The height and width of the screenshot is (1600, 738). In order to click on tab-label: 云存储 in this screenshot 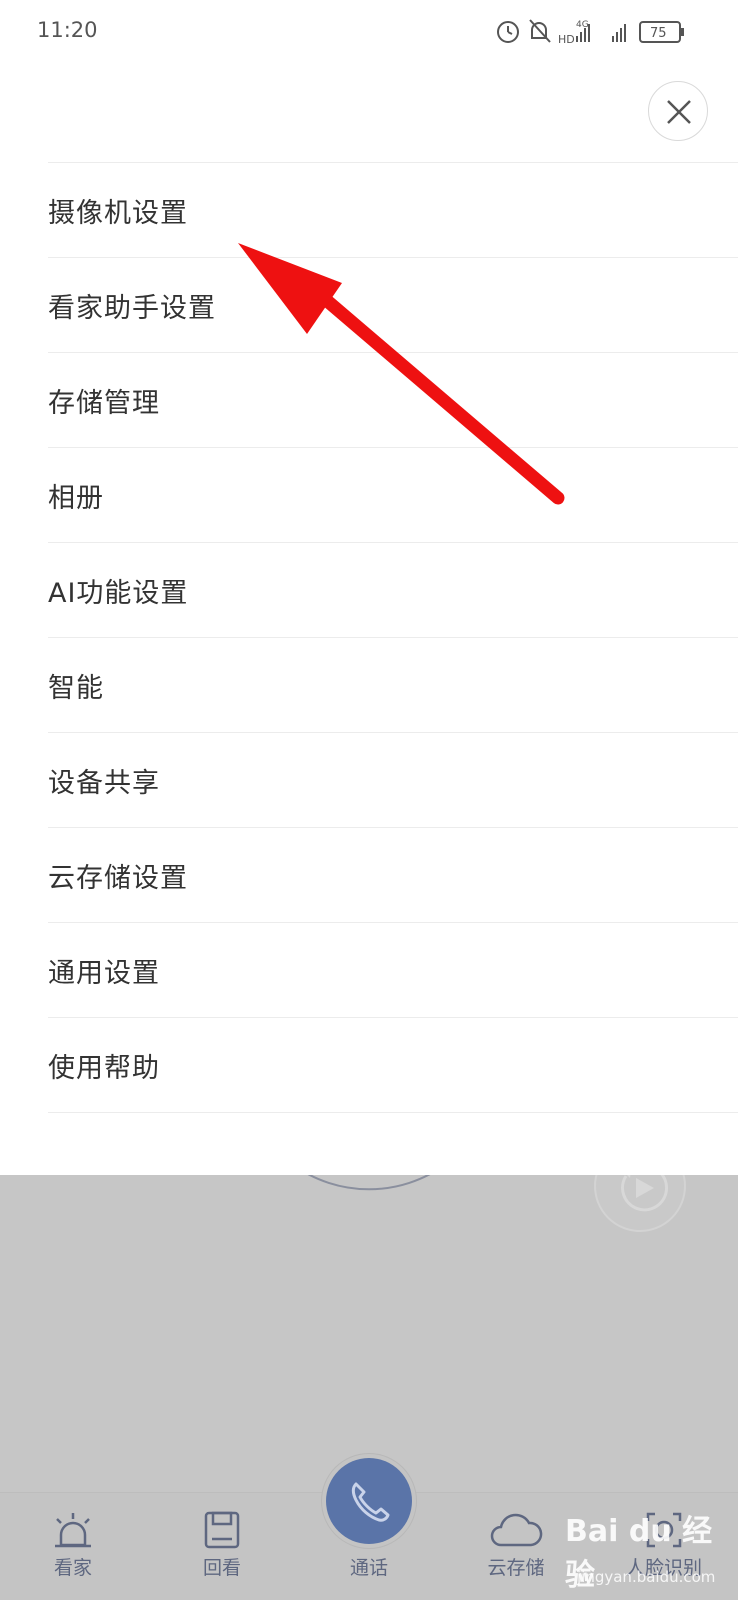, I will do `click(516, 1568)`.